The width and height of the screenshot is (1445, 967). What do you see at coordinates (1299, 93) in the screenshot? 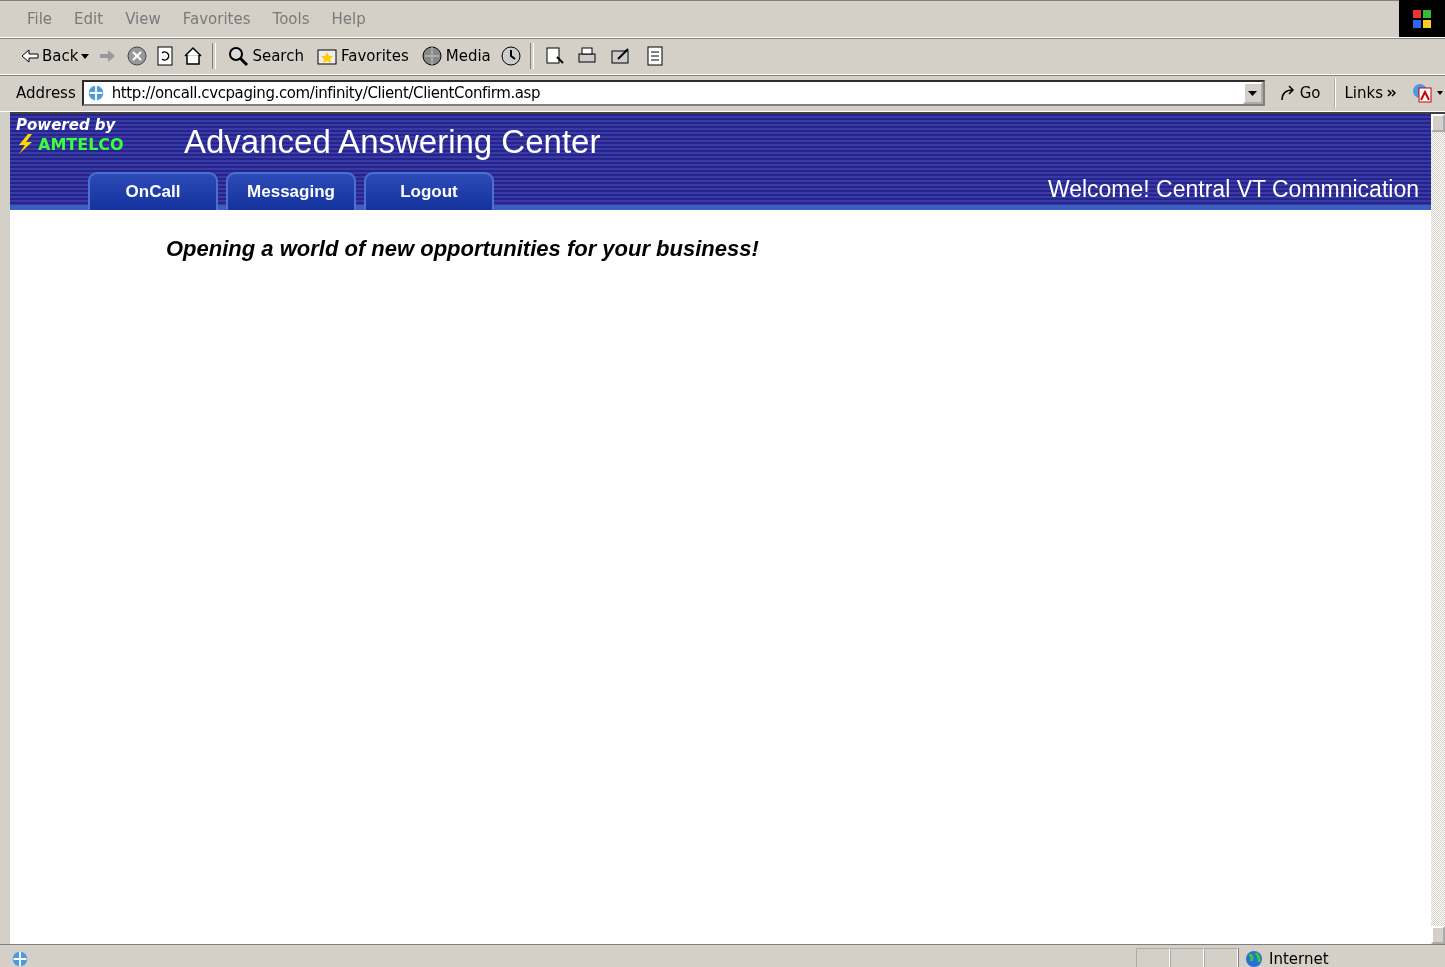
I see `go-button: Go` at bounding box center [1299, 93].